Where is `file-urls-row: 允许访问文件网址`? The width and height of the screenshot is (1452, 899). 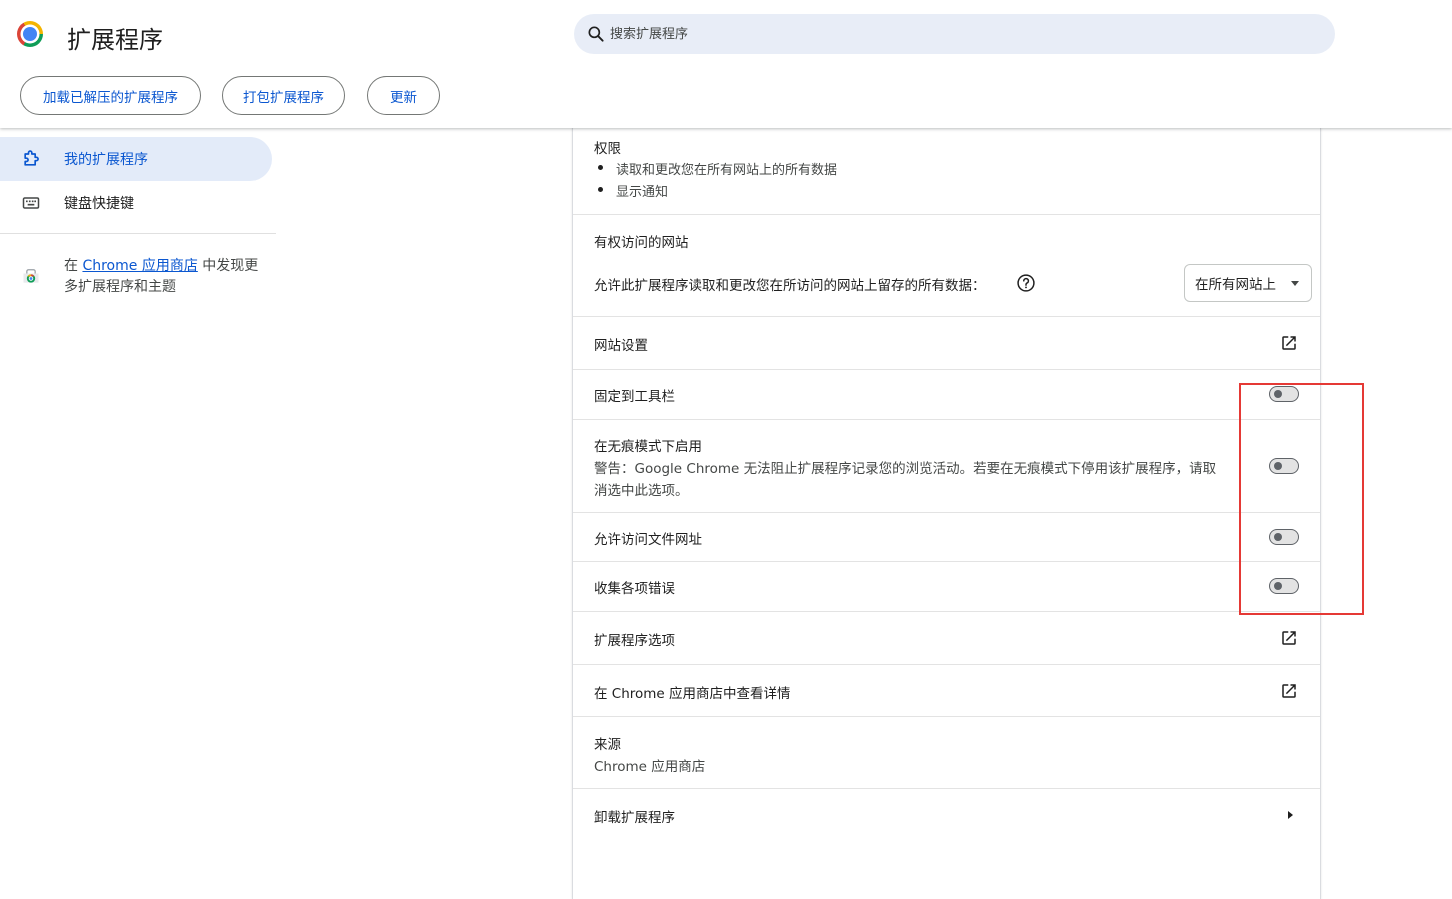 file-urls-row: 允许访问文件网址 is located at coordinates (946, 537).